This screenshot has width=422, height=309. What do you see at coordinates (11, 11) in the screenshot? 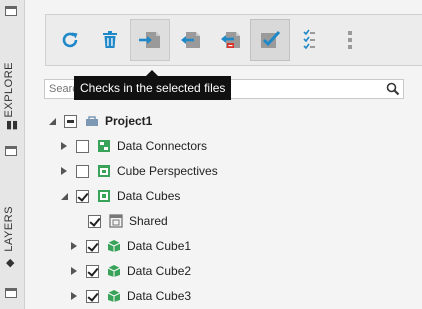
I see `panel-toggle-icon` at bounding box center [11, 11].